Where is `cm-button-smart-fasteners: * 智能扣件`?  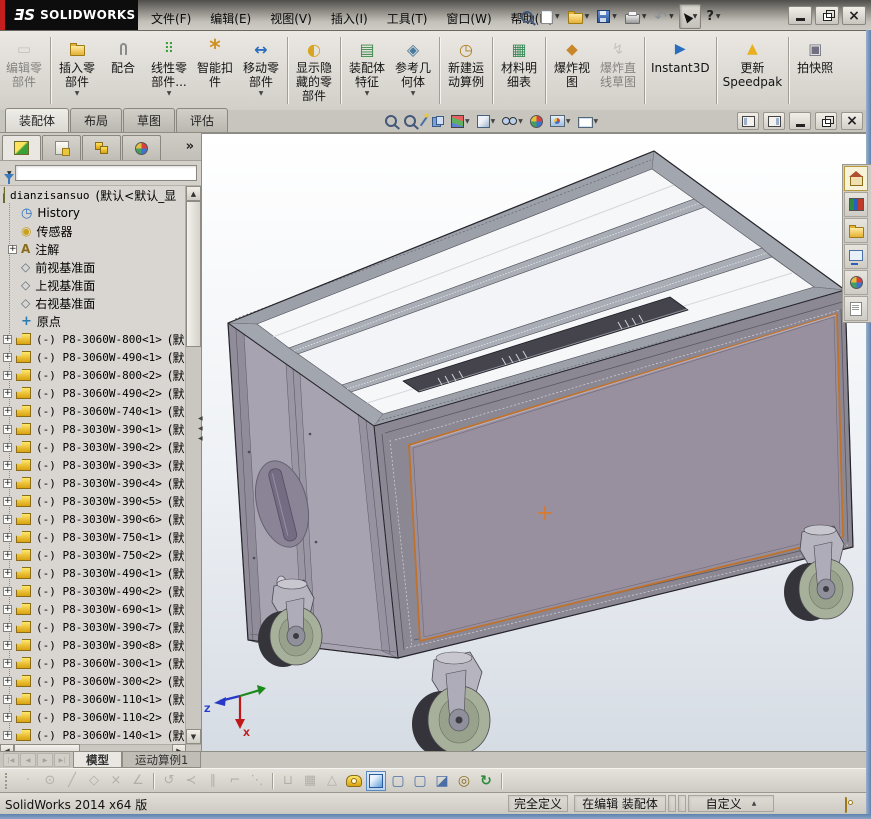
cm-button-smart-fasteners: * 智能扣件 is located at coordinates (215, 70).